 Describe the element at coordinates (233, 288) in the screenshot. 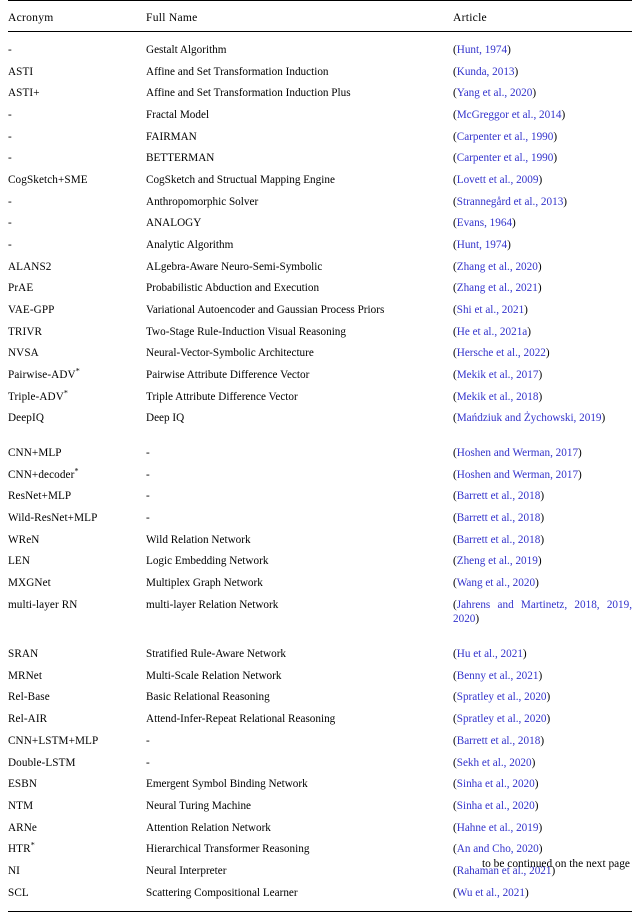

I see `cell-full-name: Probabilistic Abduction and Execution` at that location.